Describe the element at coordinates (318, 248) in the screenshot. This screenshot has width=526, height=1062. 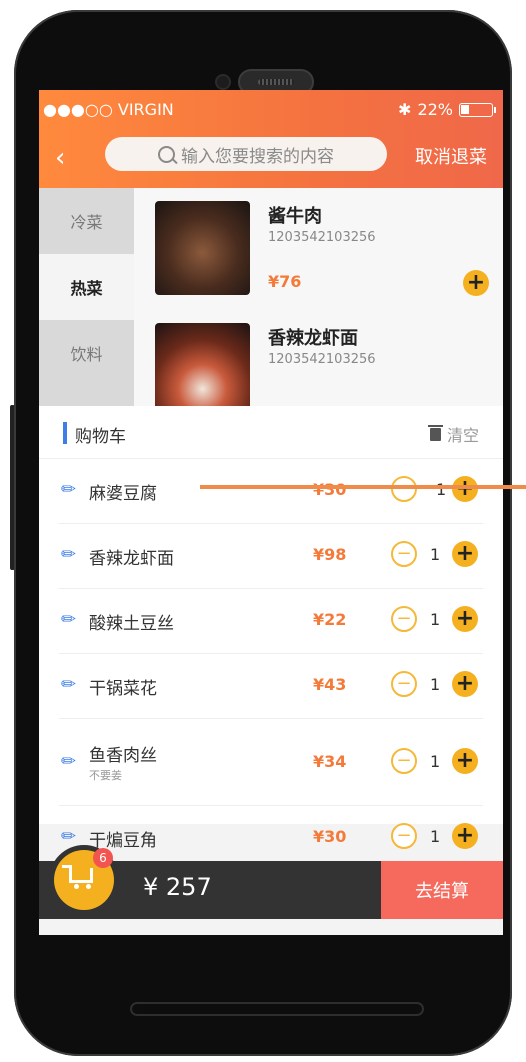
I see `menu-item: 酱牛肉 1203542103256 ¥76 +` at that location.